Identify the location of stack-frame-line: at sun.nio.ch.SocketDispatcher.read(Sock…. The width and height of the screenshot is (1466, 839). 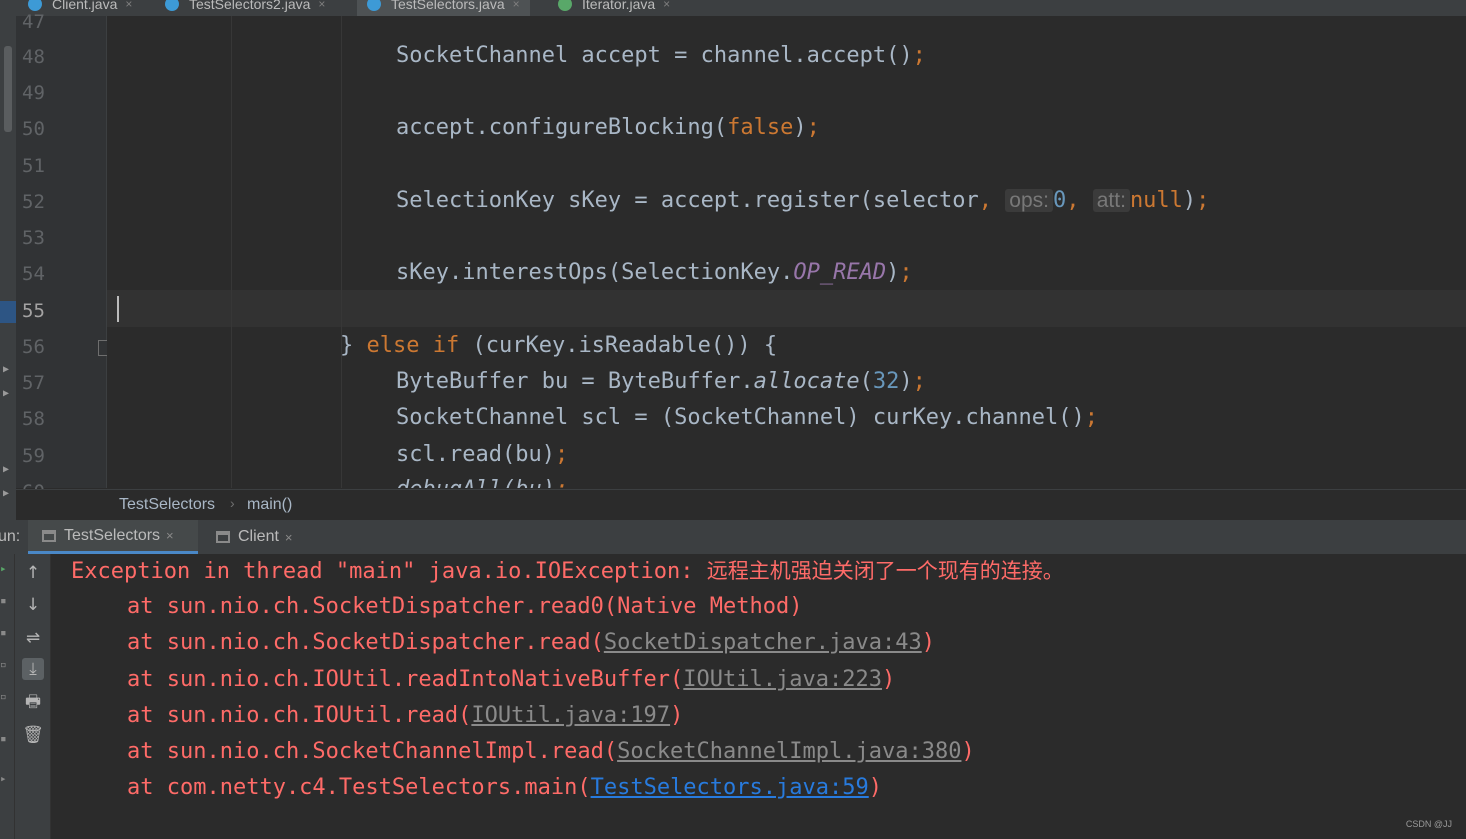
(531, 642).